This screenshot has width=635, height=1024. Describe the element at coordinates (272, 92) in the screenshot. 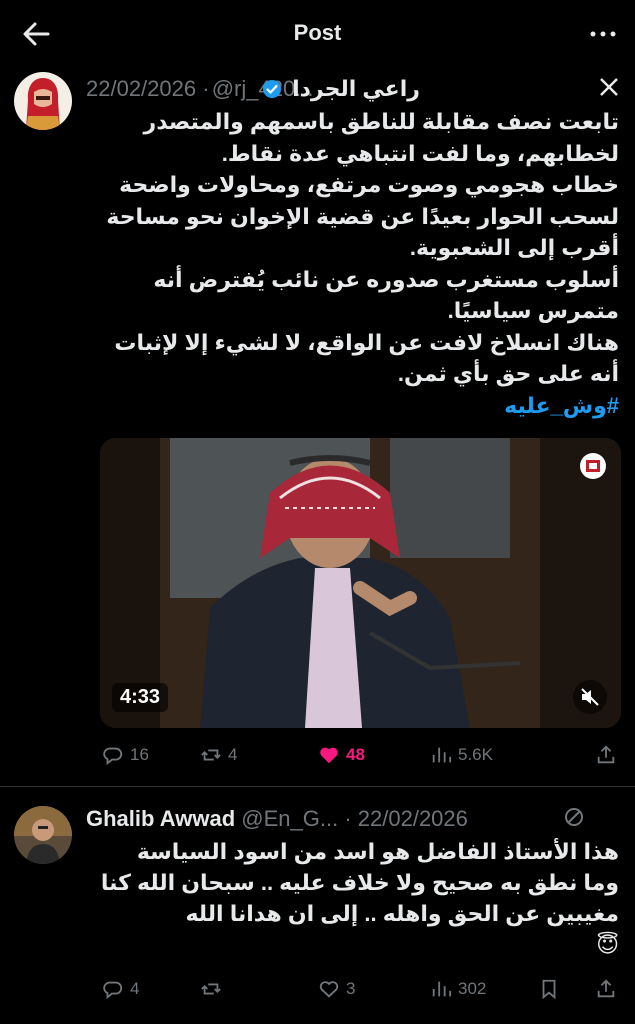

I see `verified-badge-icon` at that location.